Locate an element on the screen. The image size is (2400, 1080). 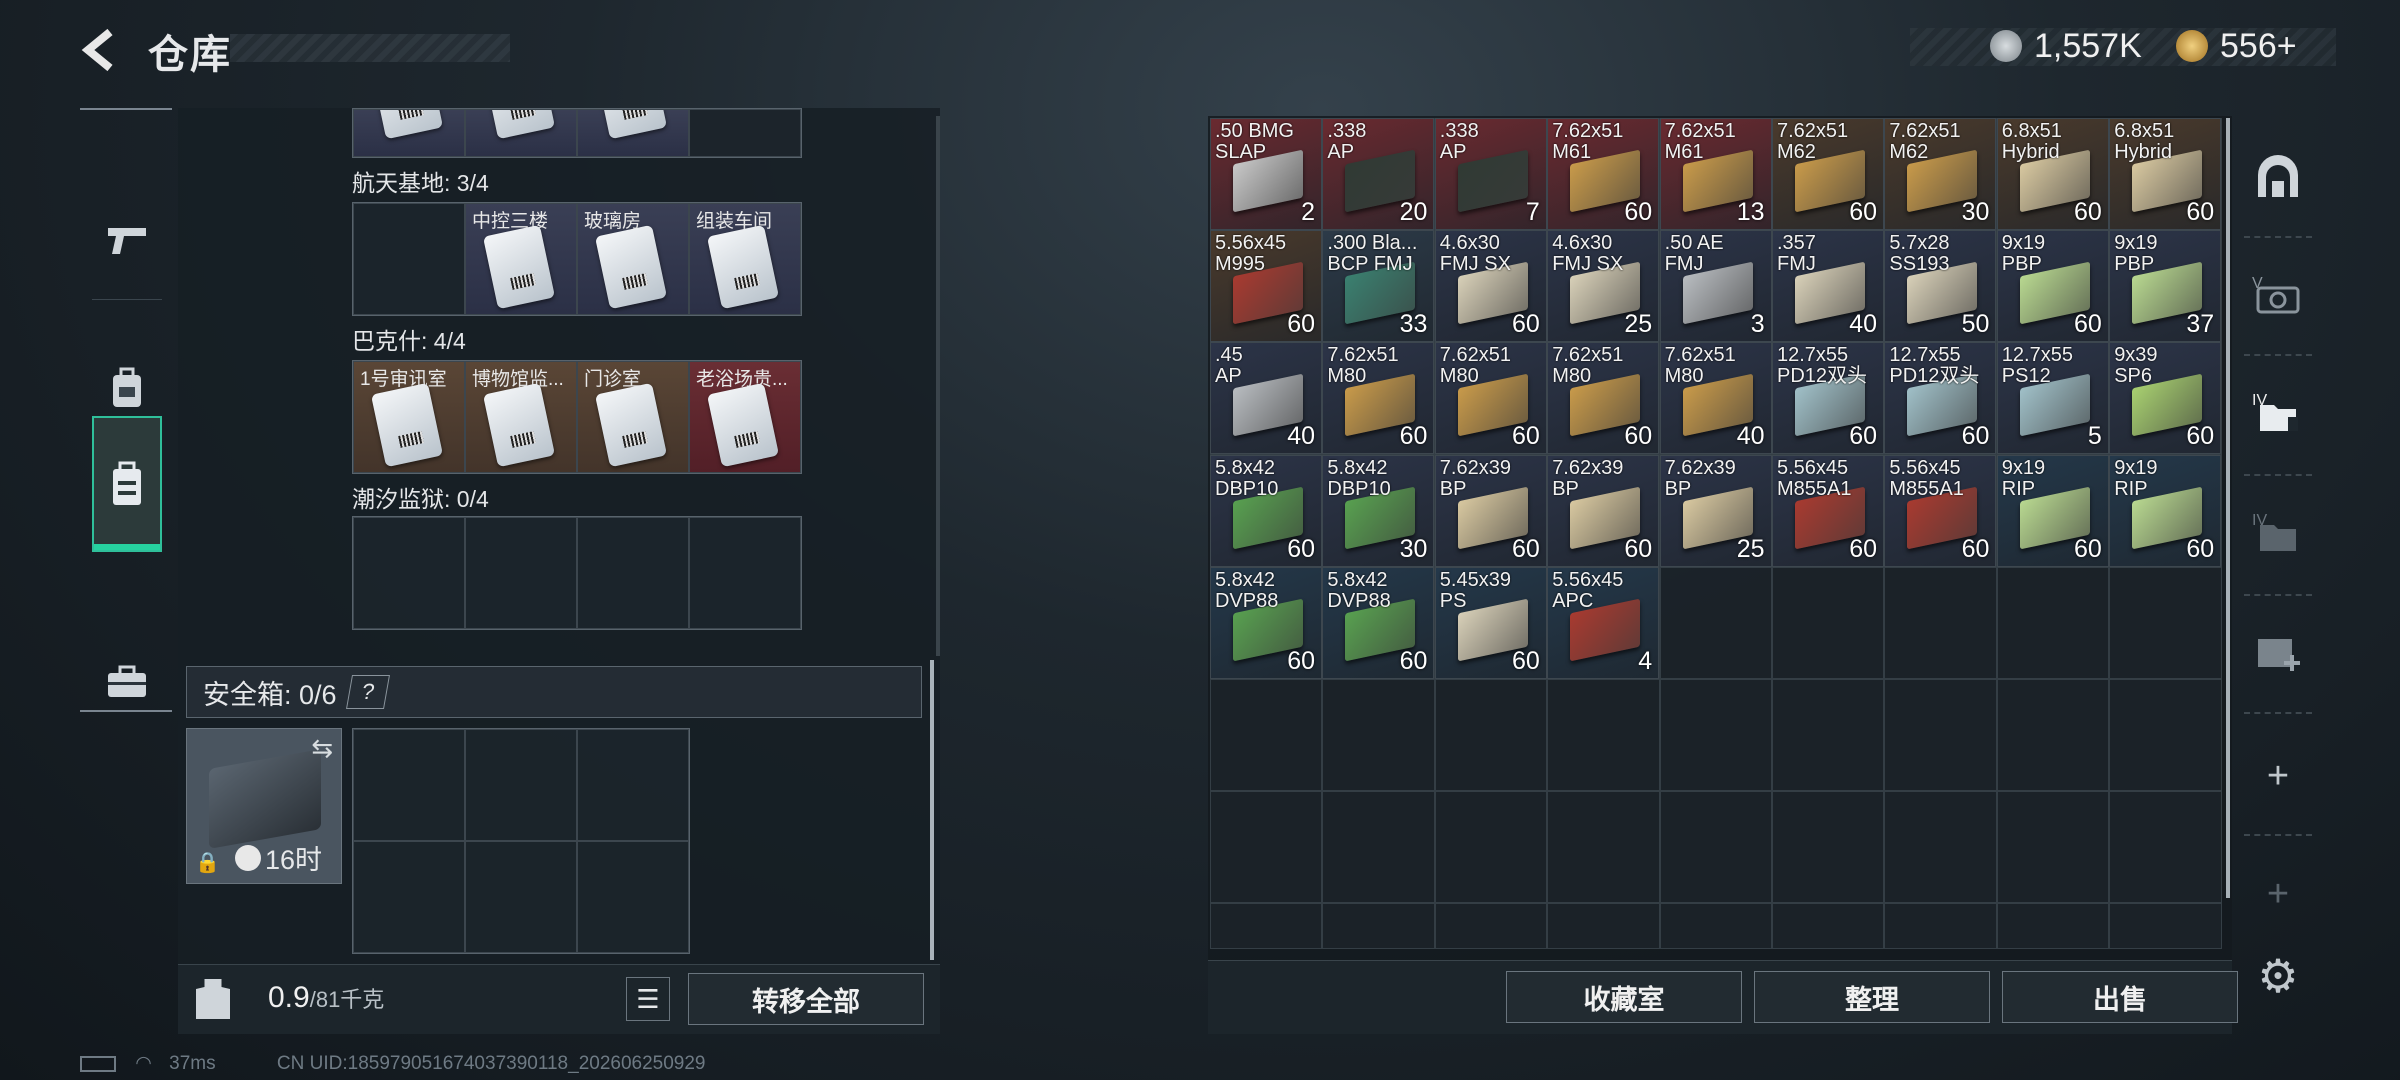
ammo-item: .45 AP 40 is located at coordinates (1266, 398).